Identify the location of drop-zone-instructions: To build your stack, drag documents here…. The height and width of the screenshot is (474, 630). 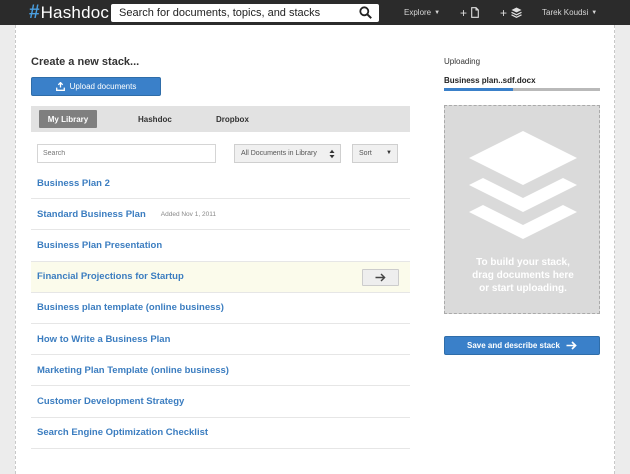
(523, 275).